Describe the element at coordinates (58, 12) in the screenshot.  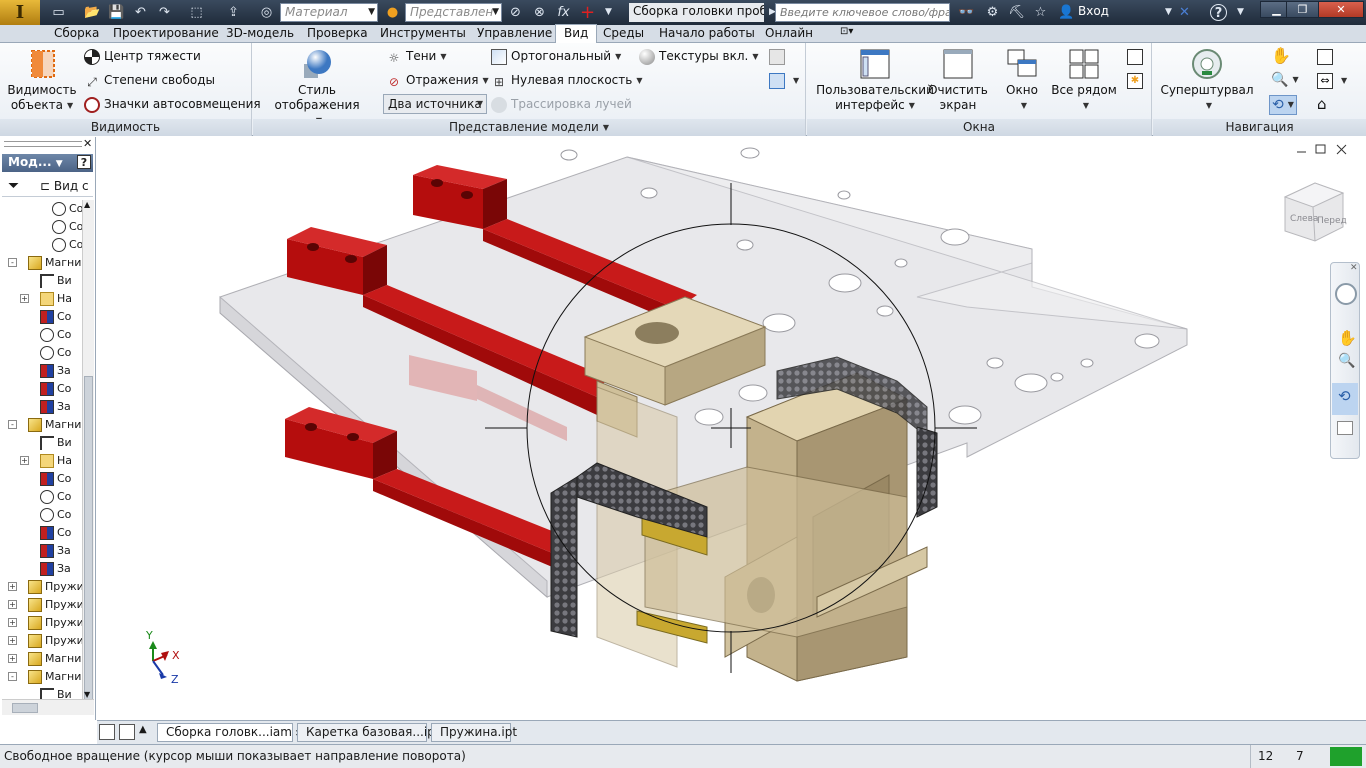
I see `new-icon: ▭` at that location.